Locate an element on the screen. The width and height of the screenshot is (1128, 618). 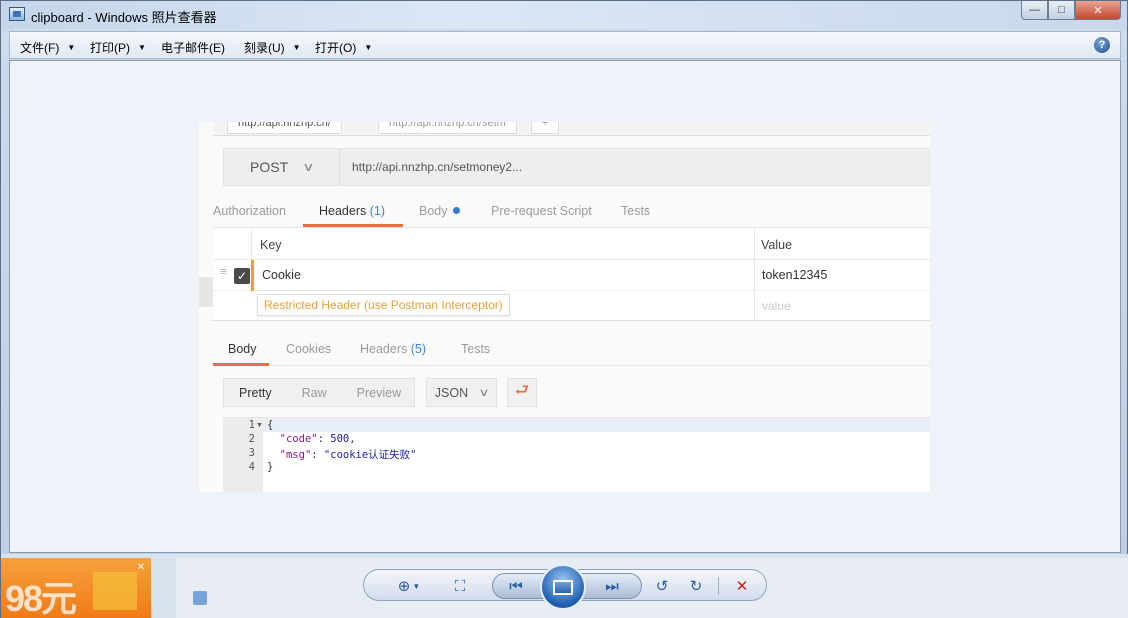
viewer-controls: ⊕ ▼ ⛶ ⏮ ⏭ ↺ ↻ ✕ is located at coordinates (565, 587).